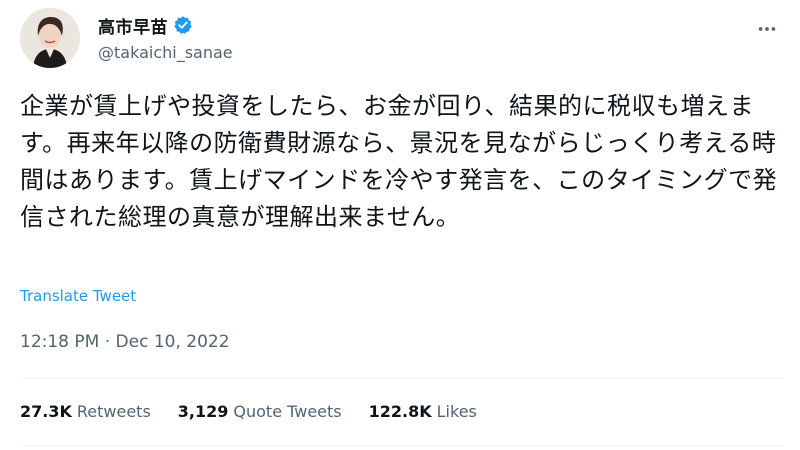 The width and height of the screenshot is (800, 450). Describe the element at coordinates (113, 411) in the screenshot. I see `retweets-label: Retweets` at that location.